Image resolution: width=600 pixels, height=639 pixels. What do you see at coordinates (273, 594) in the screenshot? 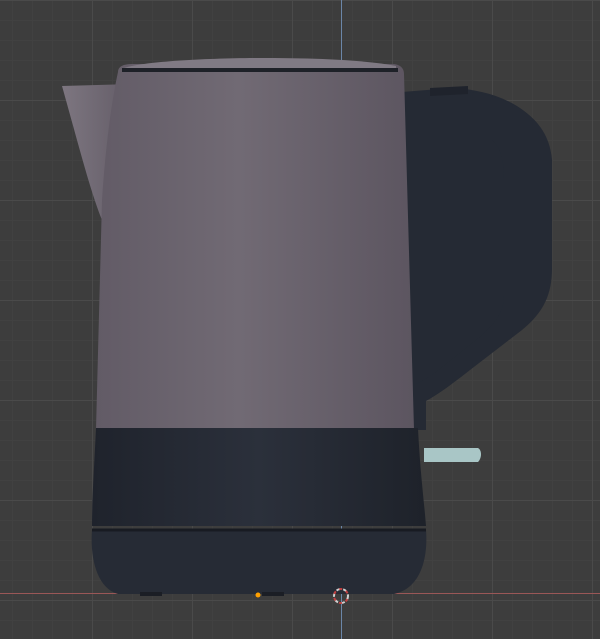
I see `foot-right` at bounding box center [273, 594].